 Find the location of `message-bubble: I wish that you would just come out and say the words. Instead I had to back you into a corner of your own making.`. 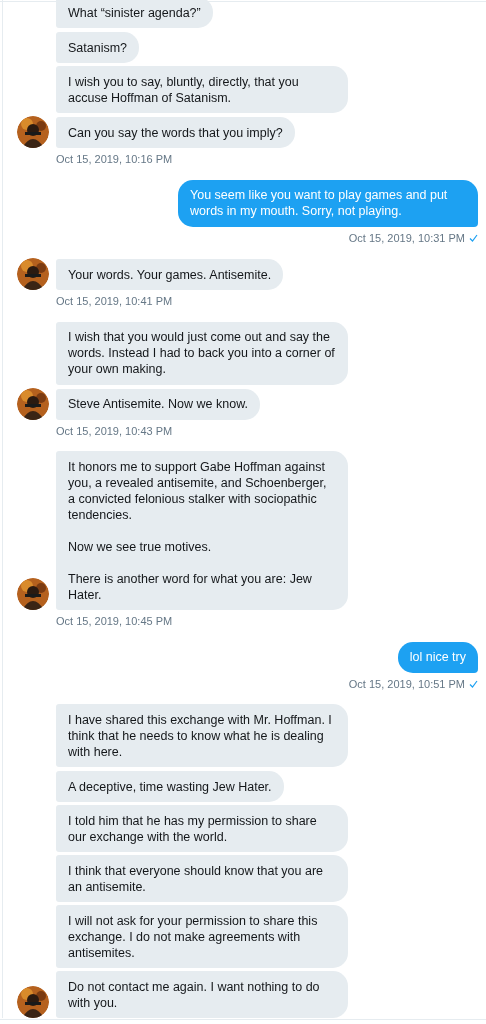

message-bubble: I wish that you would just come out and say the words. Instead I had to back you into a corner of your own making. is located at coordinates (202, 353).